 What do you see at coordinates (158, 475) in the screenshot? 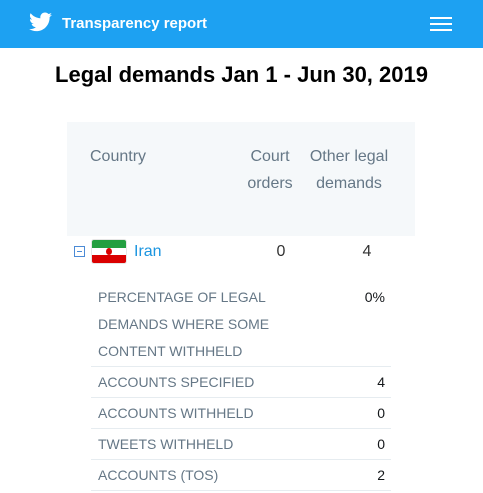
I see `detail-label: ACCOUNTS (TOS)` at bounding box center [158, 475].